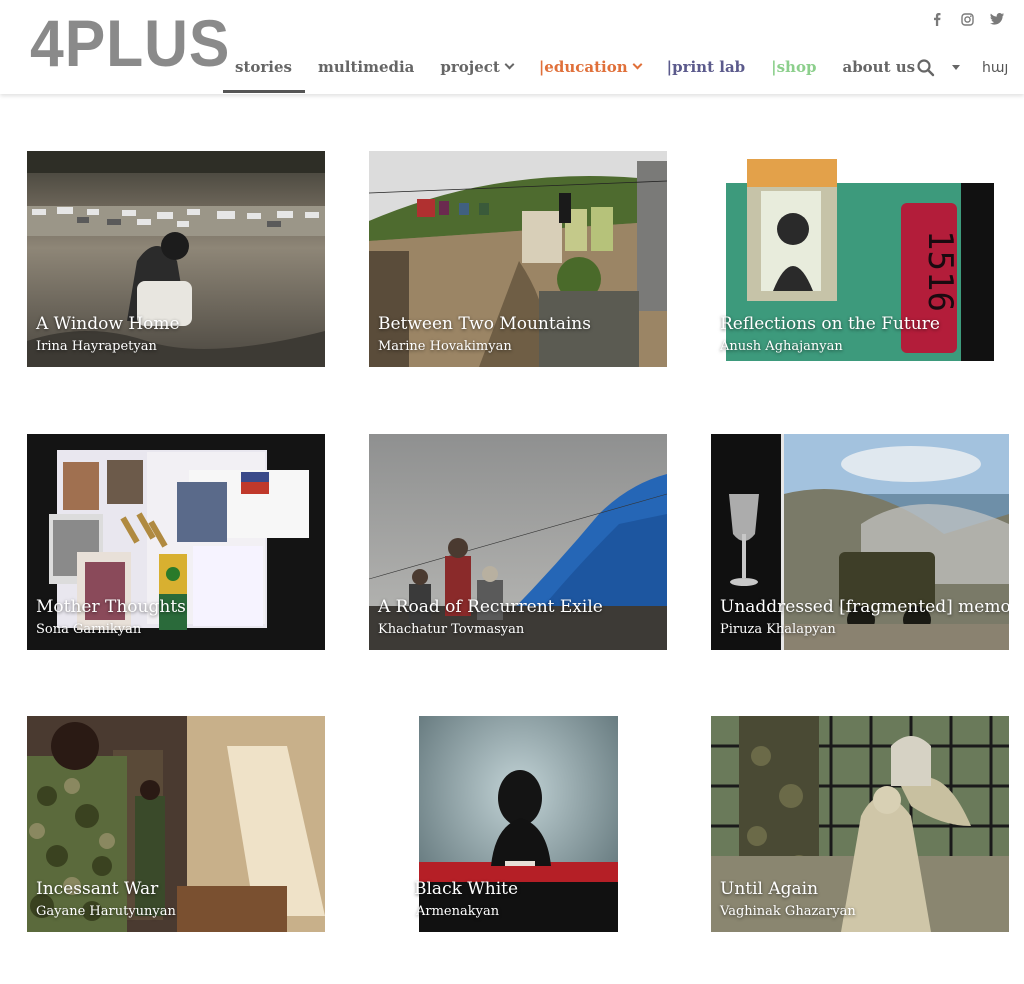 This screenshot has height=984, width=1024. I want to click on story-author: Piruza Khalapyan, so click(778, 629).